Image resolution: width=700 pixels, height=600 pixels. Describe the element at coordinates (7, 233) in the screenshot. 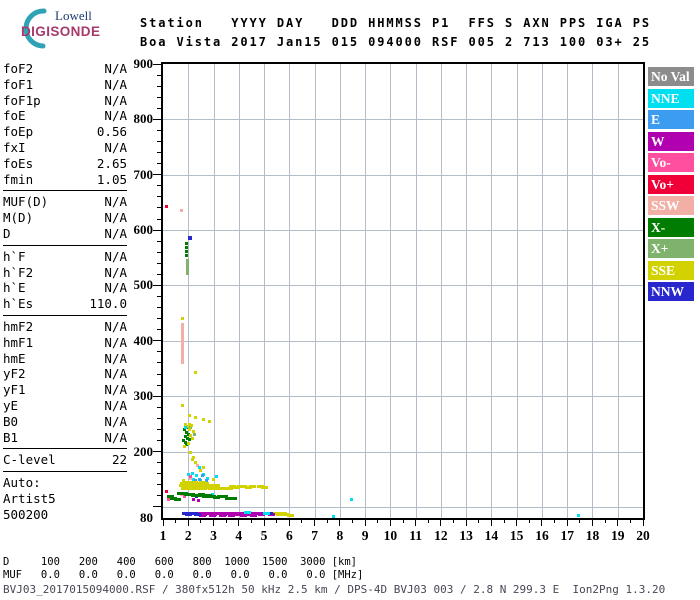

I see `param-label: D` at that location.